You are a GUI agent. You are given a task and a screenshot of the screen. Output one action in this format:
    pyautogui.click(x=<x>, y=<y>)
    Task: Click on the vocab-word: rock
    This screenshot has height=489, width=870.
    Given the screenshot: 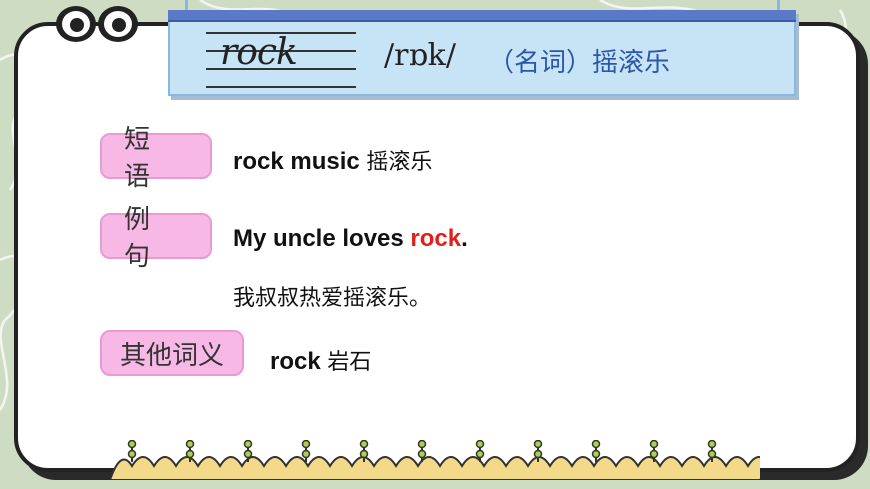 What is the action you would take?
    pyautogui.click(x=259, y=52)
    